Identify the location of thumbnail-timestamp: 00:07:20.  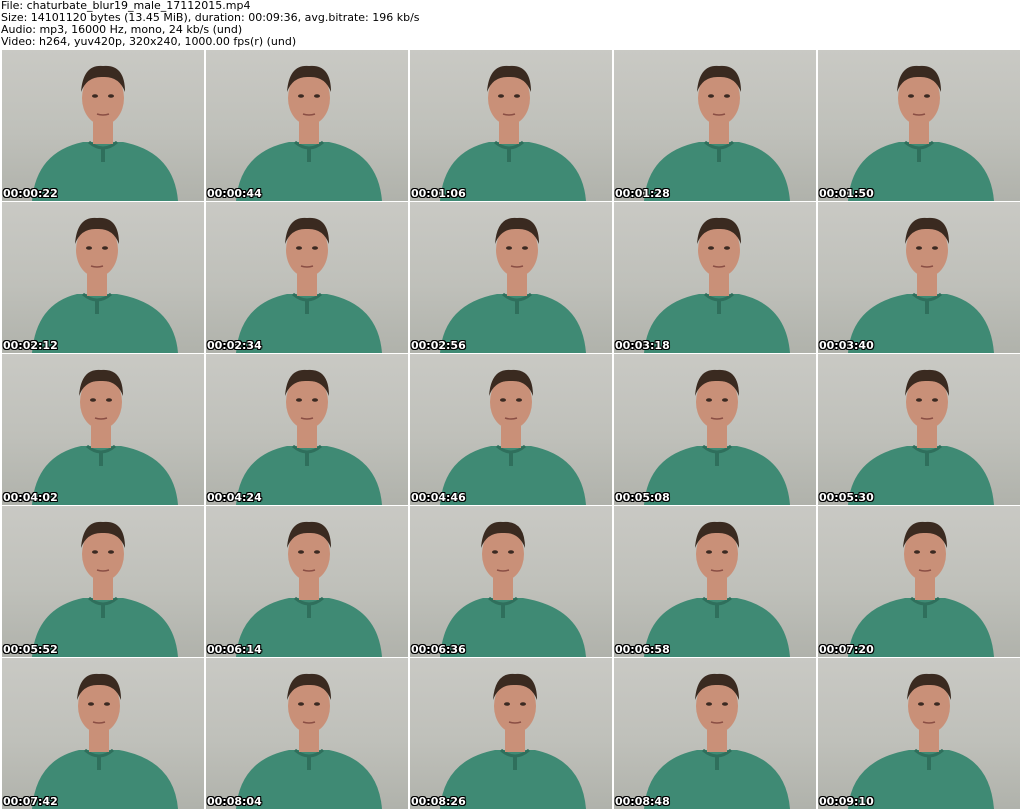
(846, 649).